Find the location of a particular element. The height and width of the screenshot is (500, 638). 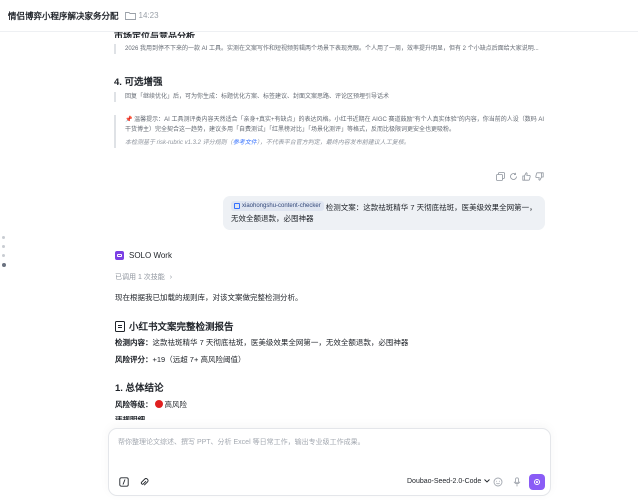

partial-heading-bottom: 违规明细 is located at coordinates (130, 418).